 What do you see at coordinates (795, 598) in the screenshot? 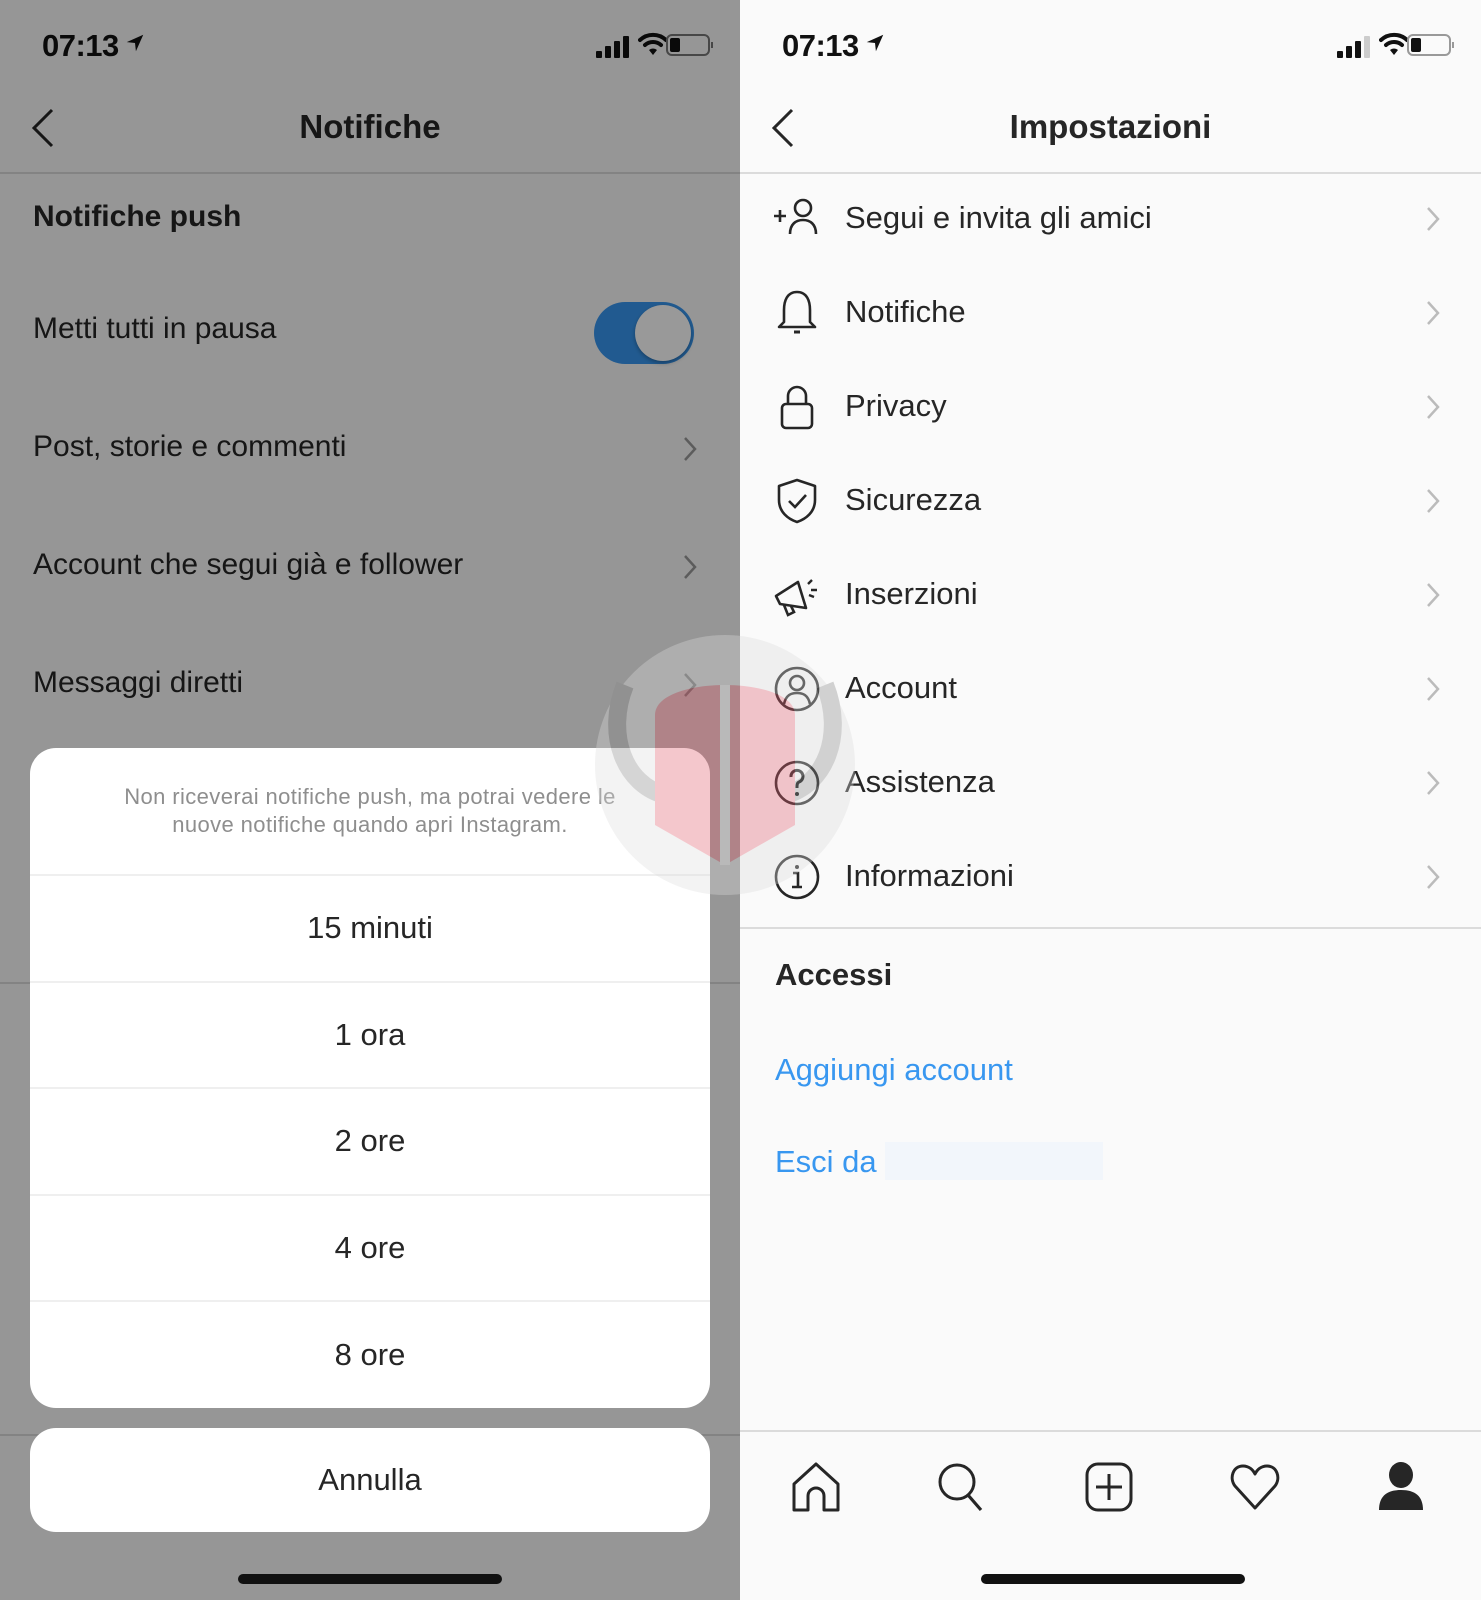
I see `megaphone-icon` at bounding box center [795, 598].